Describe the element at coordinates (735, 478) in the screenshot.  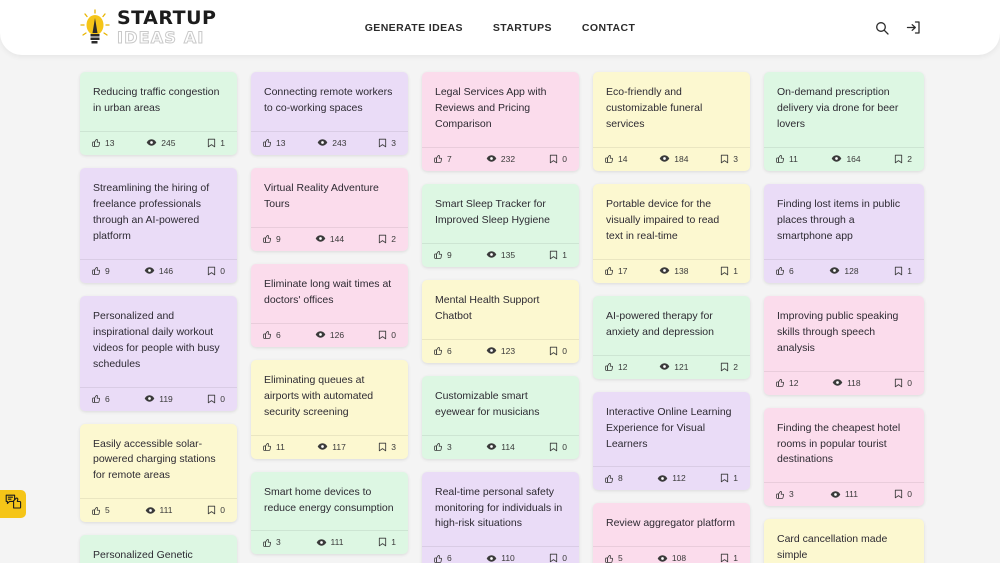
I see `save-count: 1` at that location.